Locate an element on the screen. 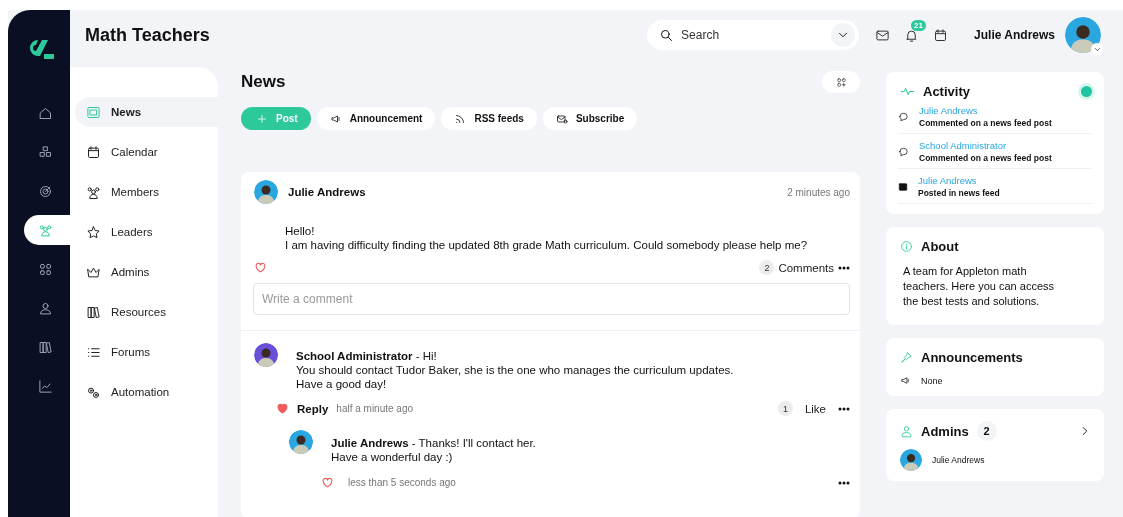 This screenshot has width=1123, height=517. star-icon is located at coordinates (93, 232).